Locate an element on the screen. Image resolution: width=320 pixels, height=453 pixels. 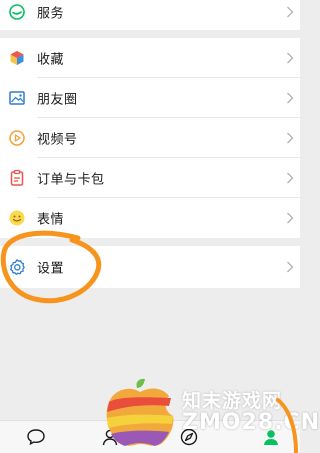
menu-item-label: 服务 is located at coordinates (51, 14).